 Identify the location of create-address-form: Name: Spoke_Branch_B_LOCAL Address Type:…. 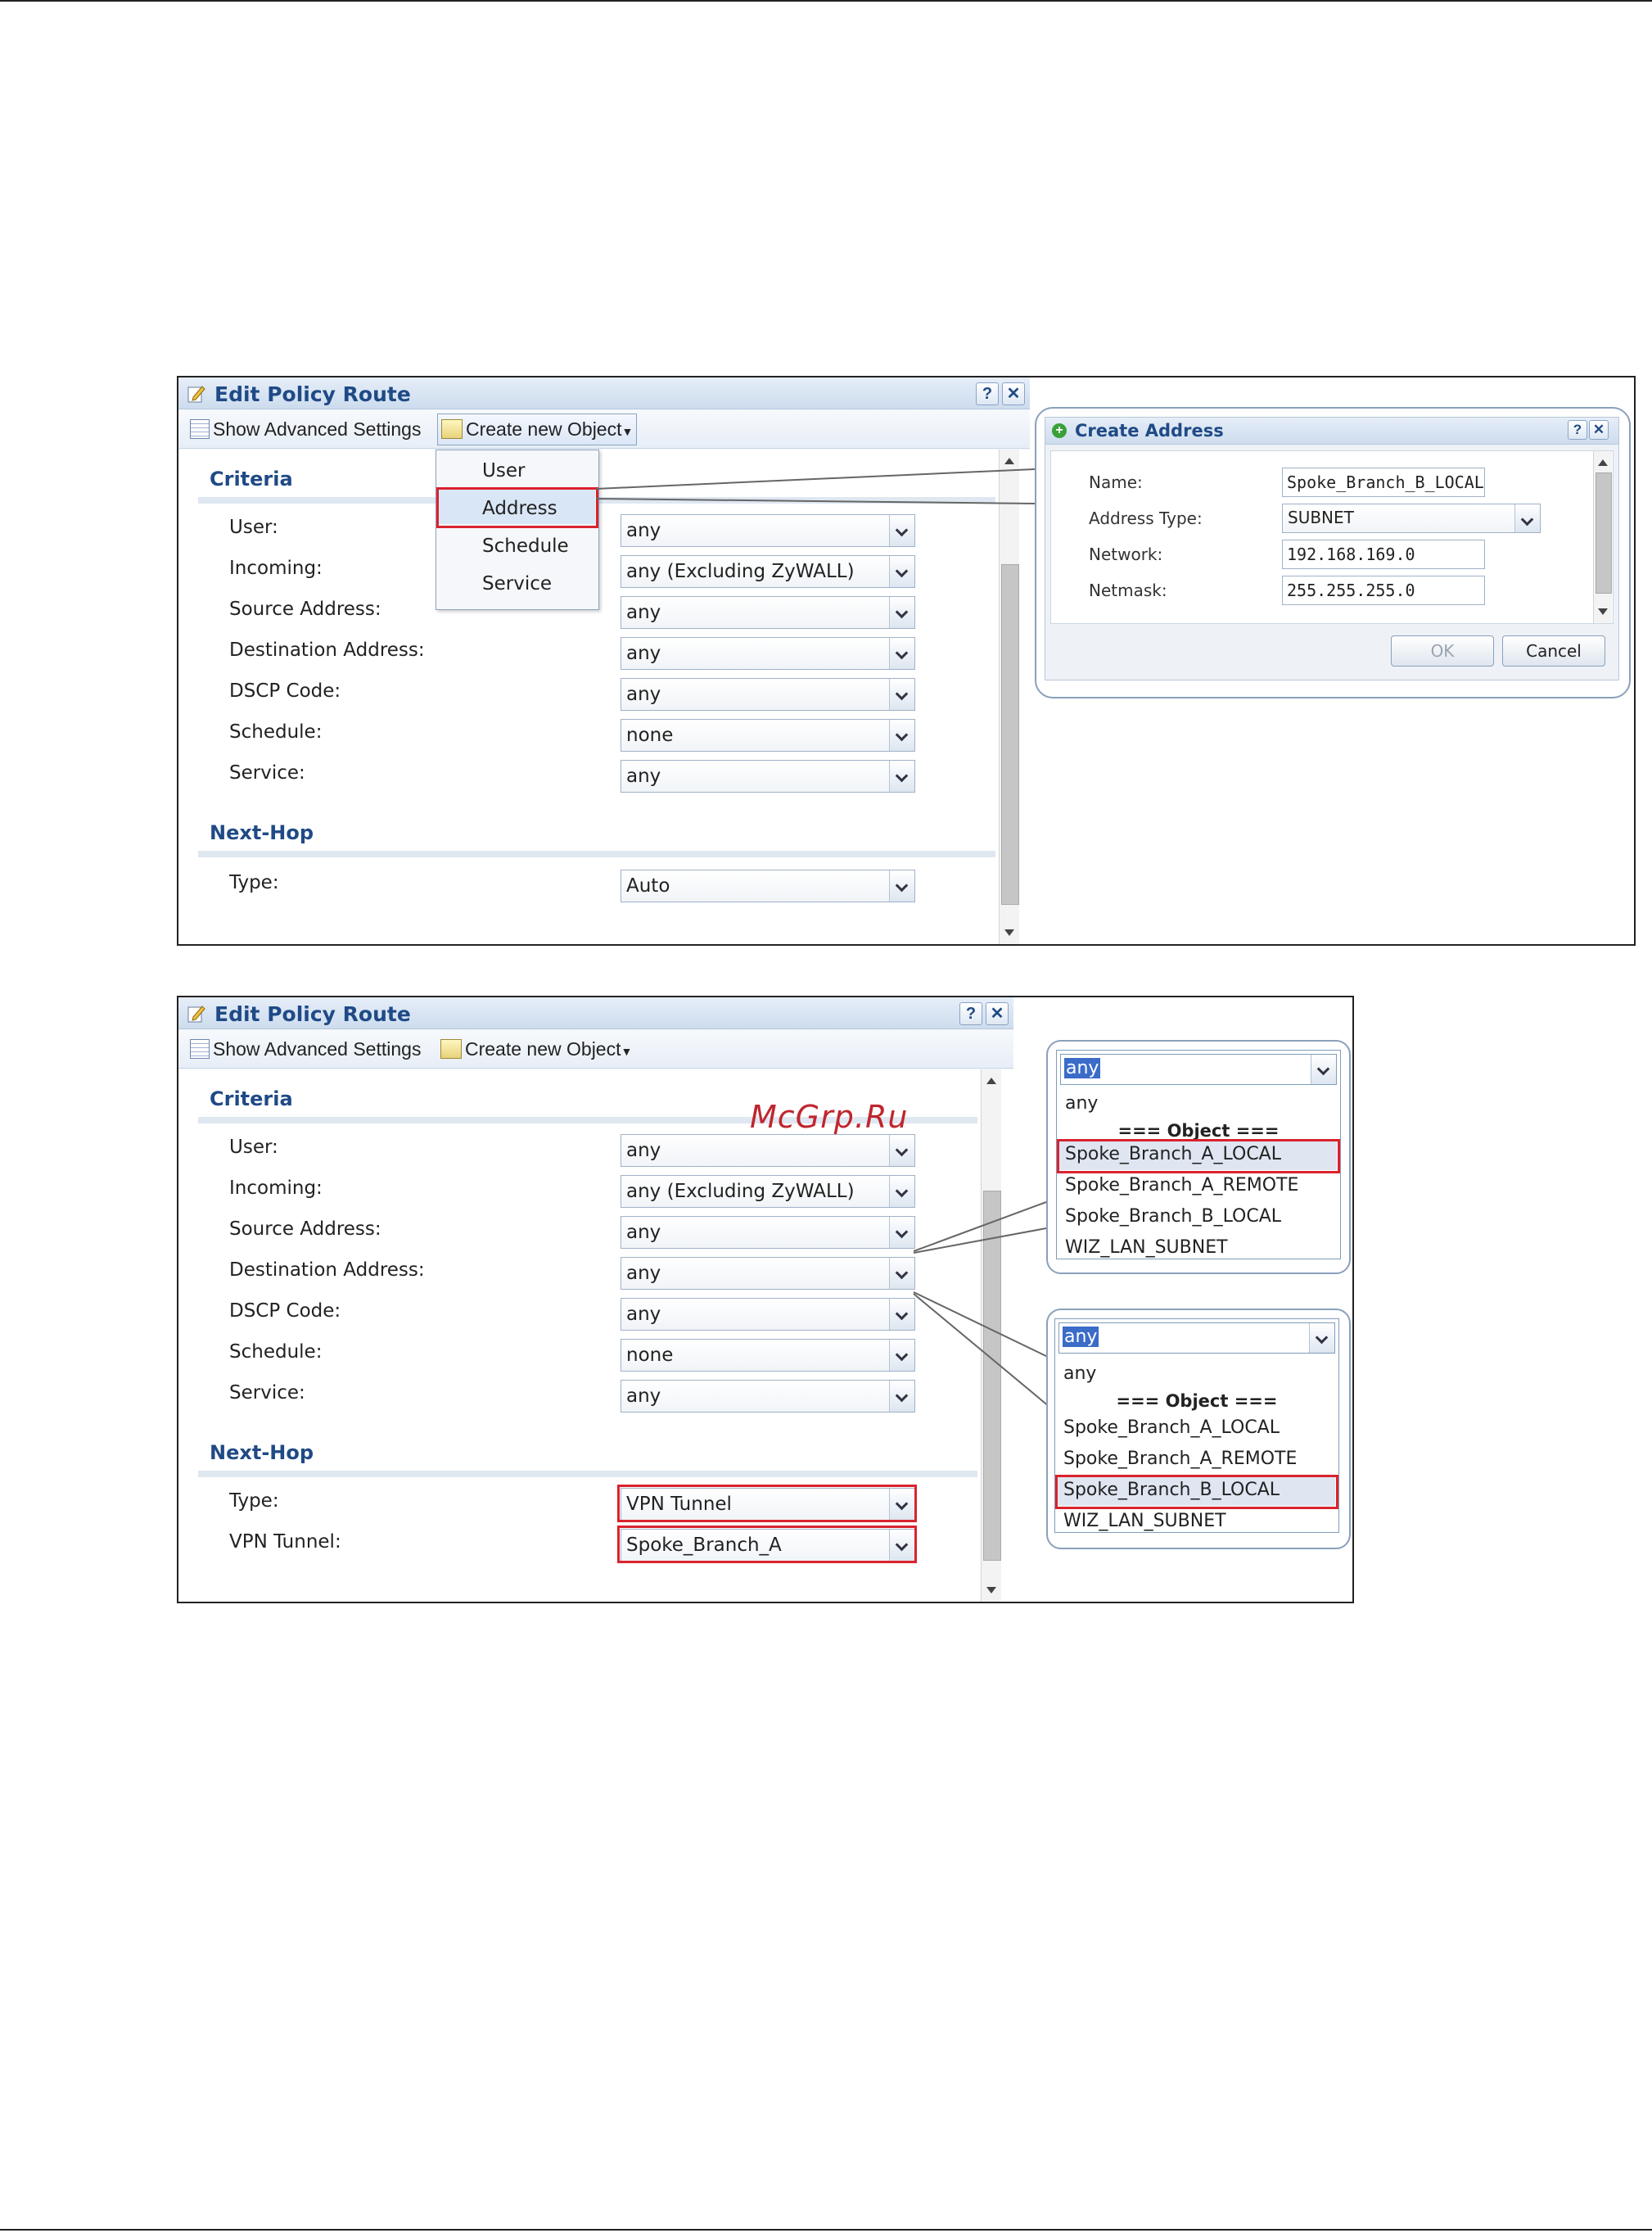
(1332, 537).